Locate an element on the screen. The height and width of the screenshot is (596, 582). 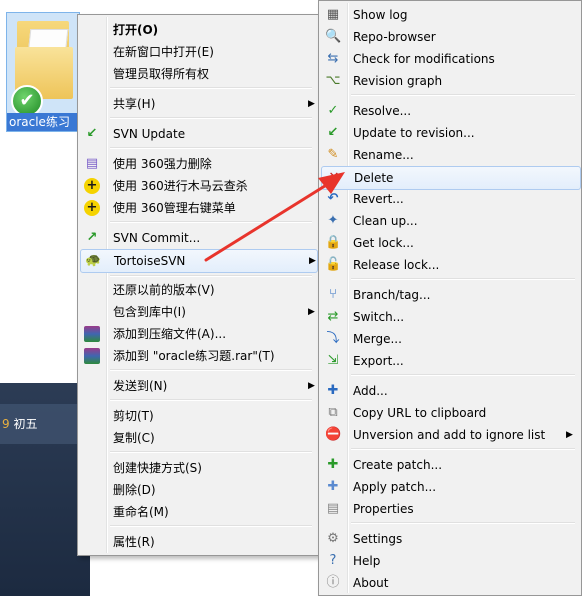
revision-graph-icon: ⌥ is located at coordinates (333, 80).